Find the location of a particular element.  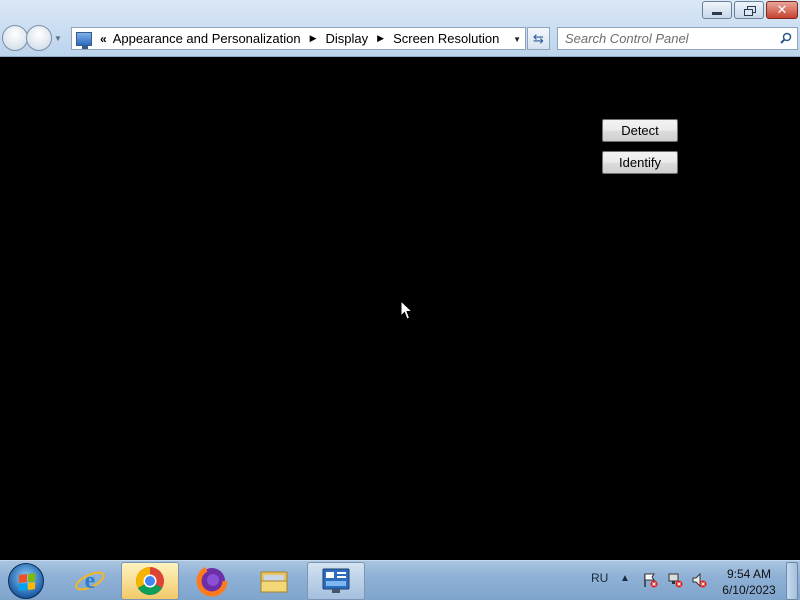

show-desktop-button is located at coordinates (792, 581).